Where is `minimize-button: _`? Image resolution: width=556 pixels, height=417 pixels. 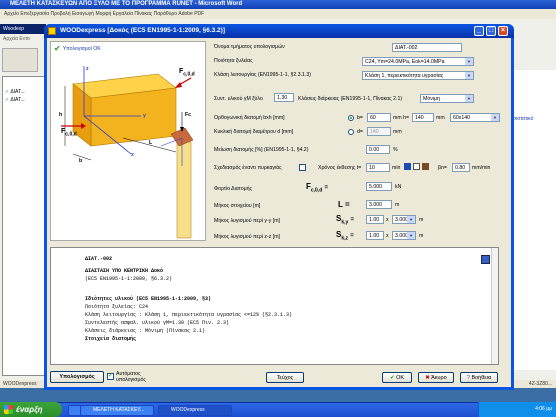 minimize-button: _ is located at coordinates (479, 31).